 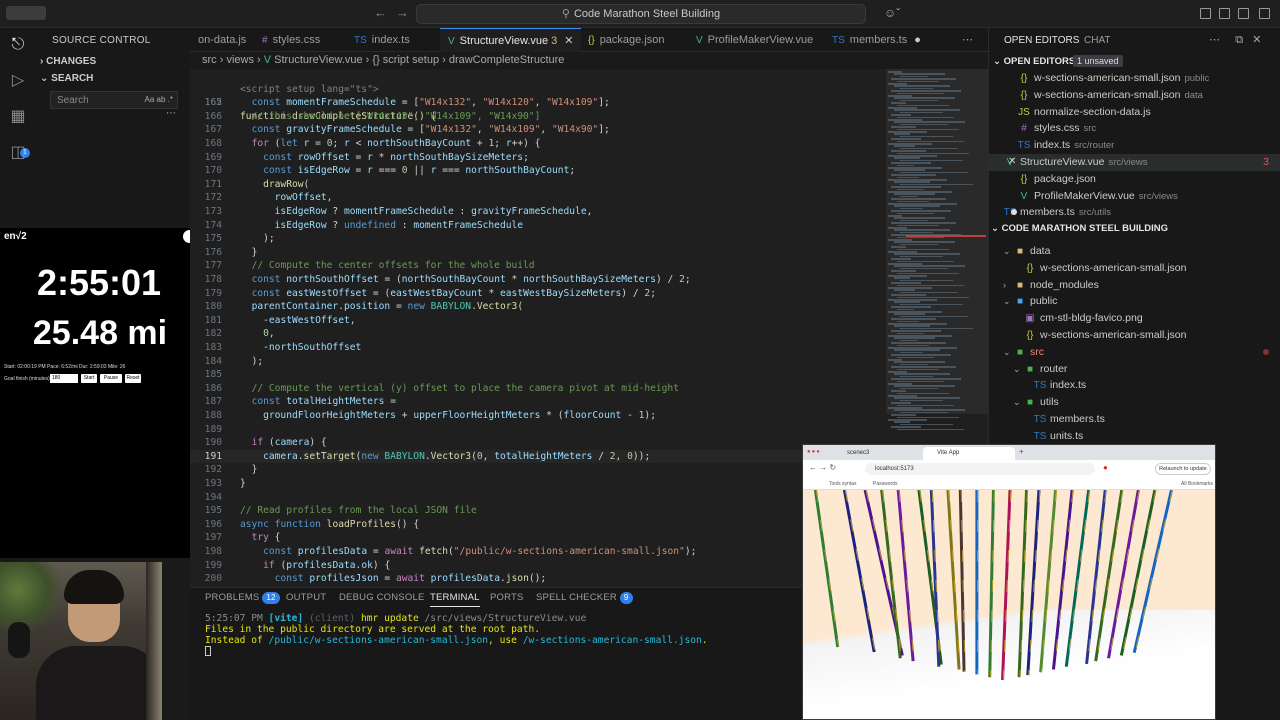 I want to click on relaunch-button: Relaunch to update, so click(x=1183, y=469).